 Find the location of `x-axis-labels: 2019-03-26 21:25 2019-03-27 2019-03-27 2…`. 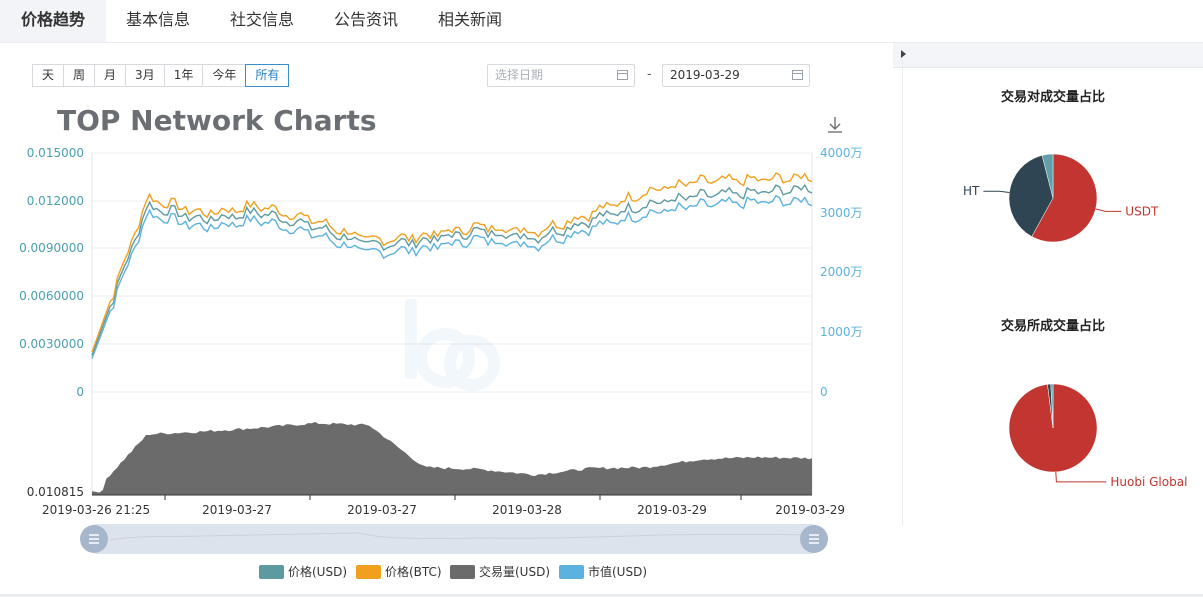

x-axis-labels: 2019-03-26 21:25 2019-03-27 2019-03-27 2… is located at coordinates (443, 510).